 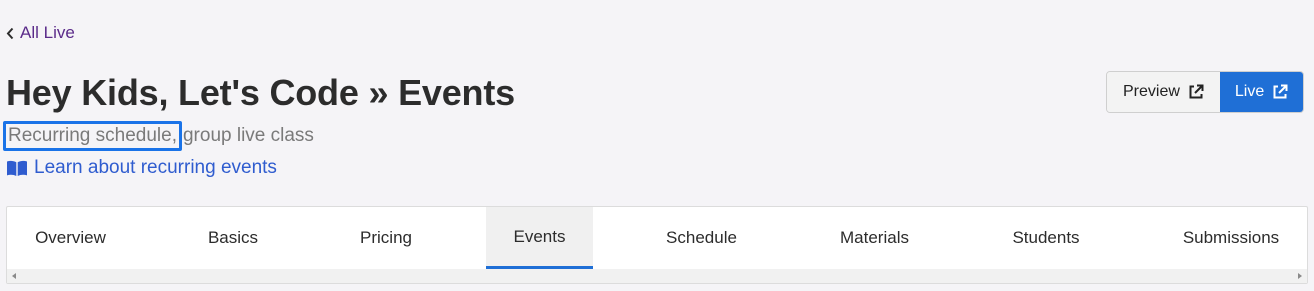 I want to click on tab-label: Basics, so click(x=233, y=237).